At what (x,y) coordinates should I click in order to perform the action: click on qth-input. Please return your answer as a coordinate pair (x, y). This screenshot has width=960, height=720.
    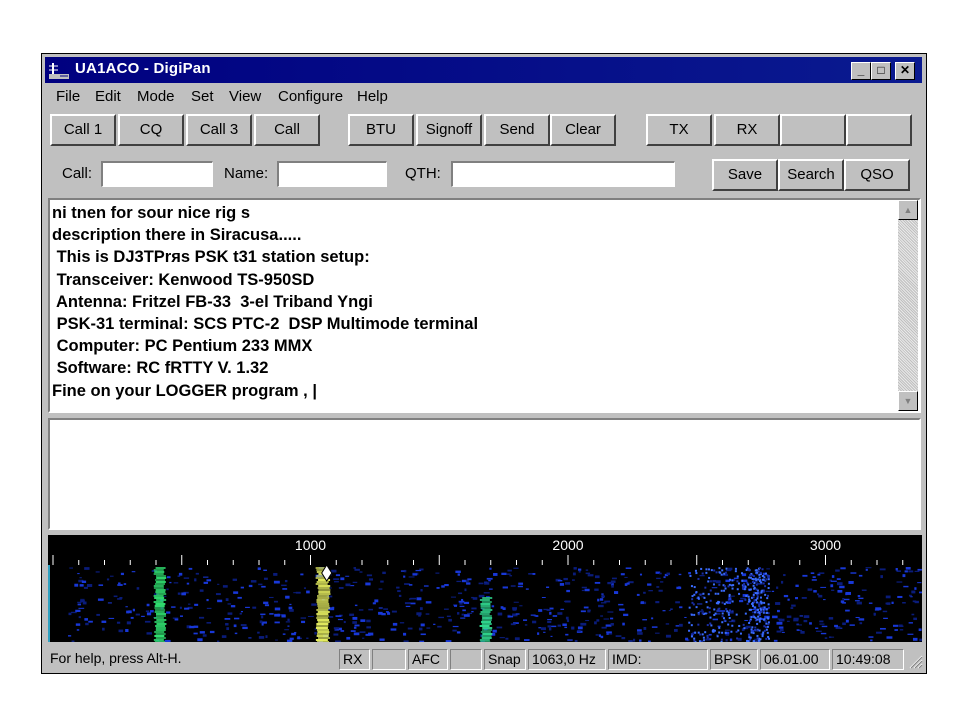
    Looking at the image, I should click on (563, 174).